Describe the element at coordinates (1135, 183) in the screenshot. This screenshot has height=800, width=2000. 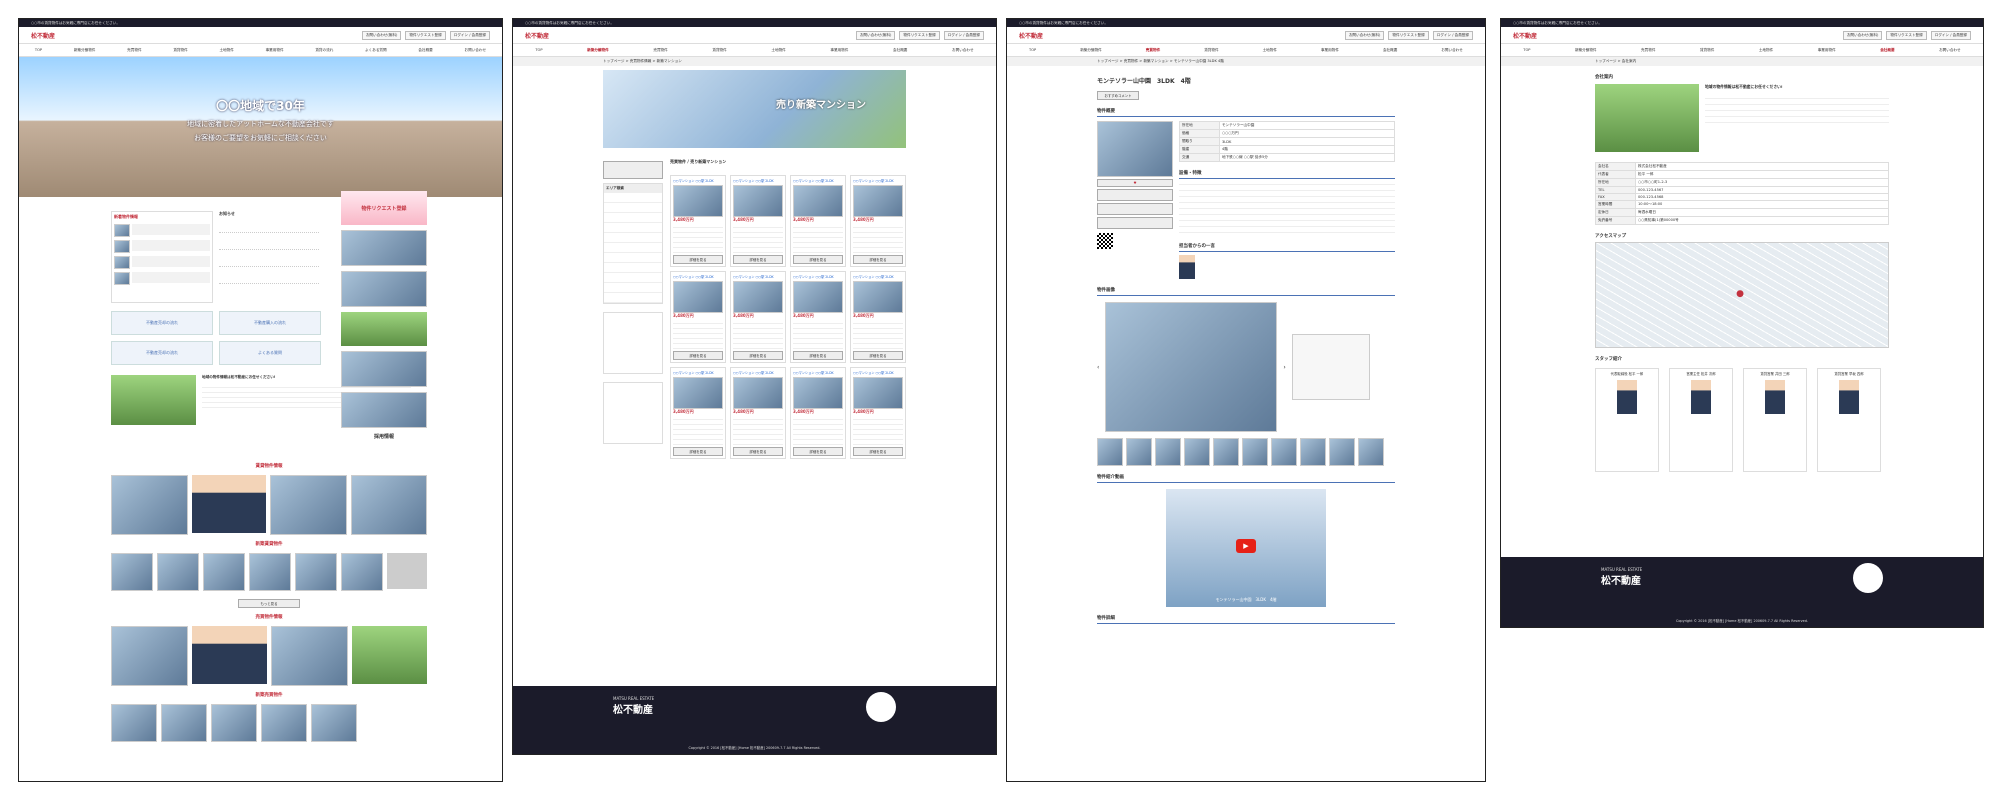
I see `favorite-button: ♥` at that location.